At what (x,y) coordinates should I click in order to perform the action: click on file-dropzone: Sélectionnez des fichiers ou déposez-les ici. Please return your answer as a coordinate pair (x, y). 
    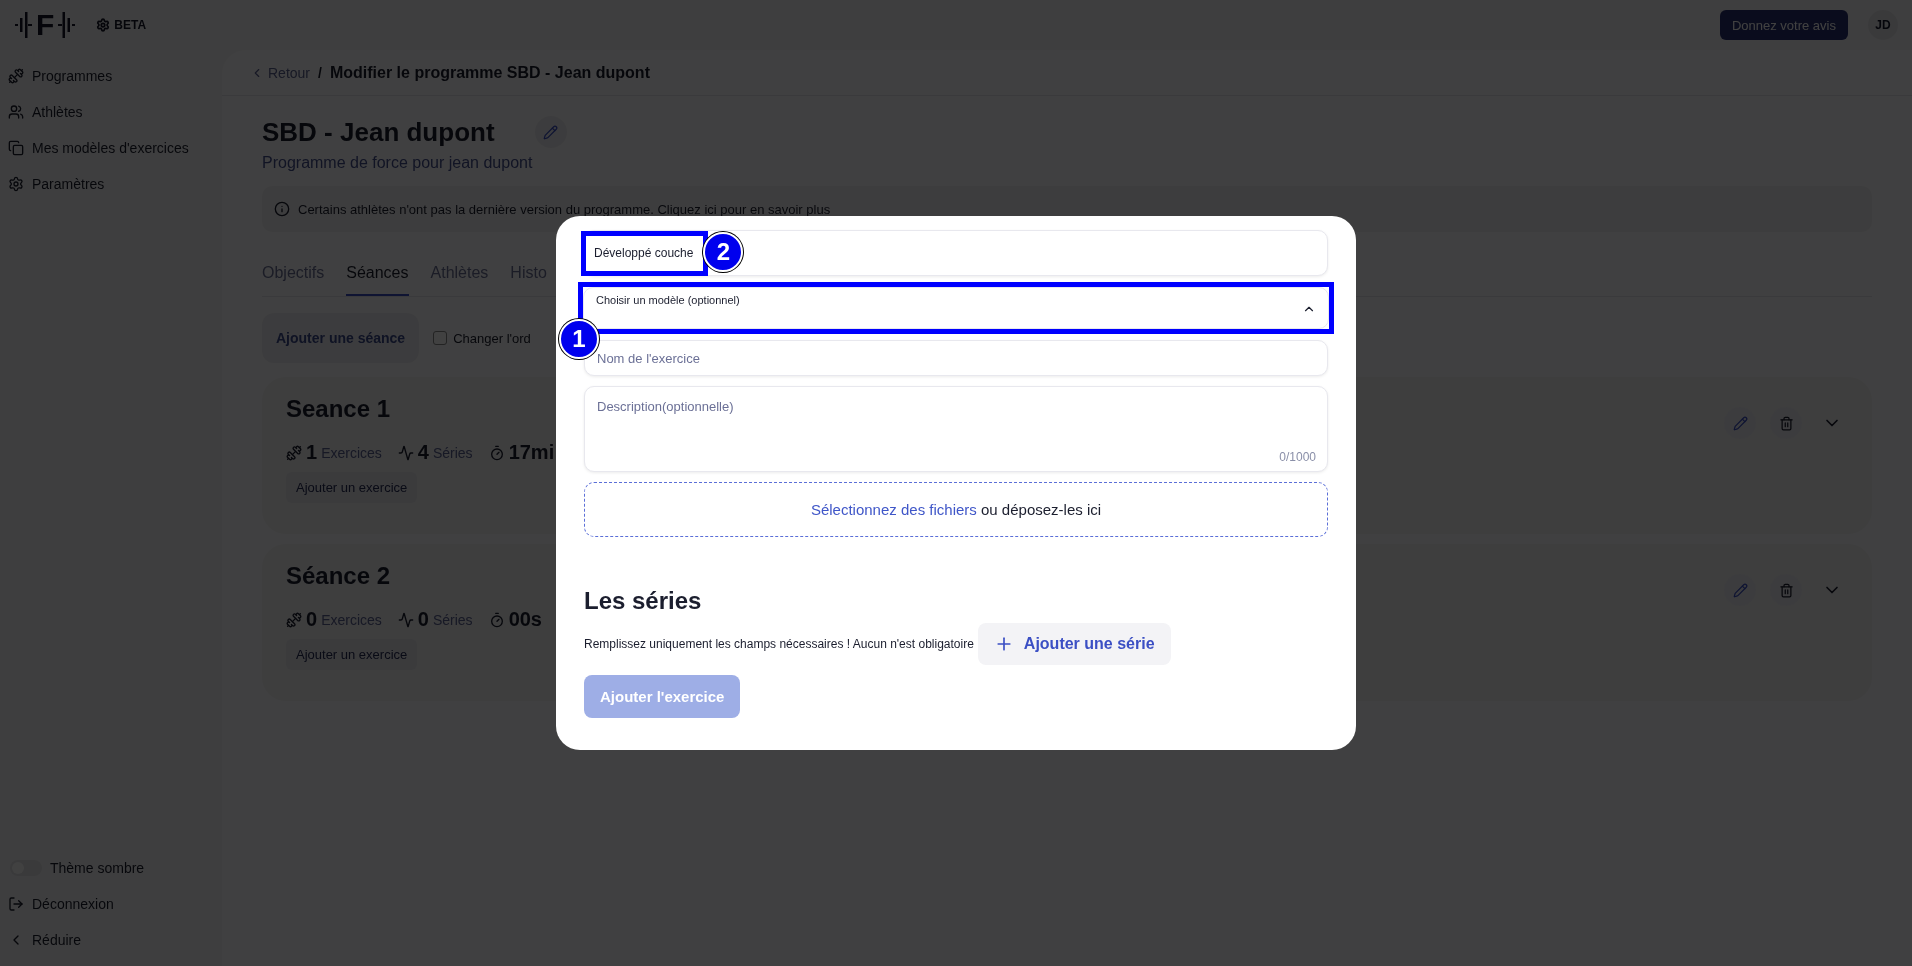
    Looking at the image, I should click on (956, 509).